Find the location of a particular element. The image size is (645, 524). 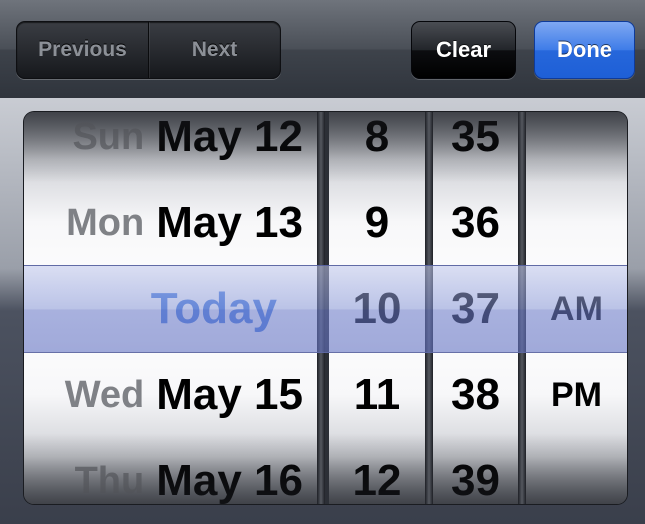

date-row: Mon May 13 is located at coordinates (170, 223).